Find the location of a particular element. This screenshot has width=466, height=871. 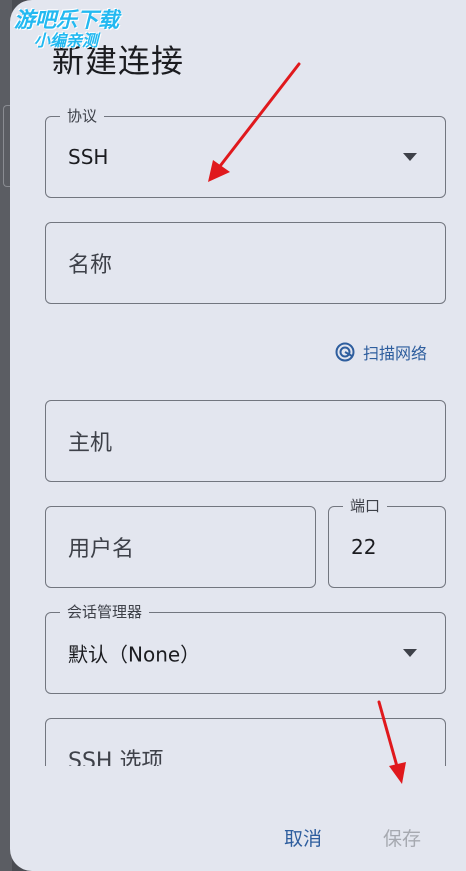

port-value: 22 is located at coordinates (364, 547).